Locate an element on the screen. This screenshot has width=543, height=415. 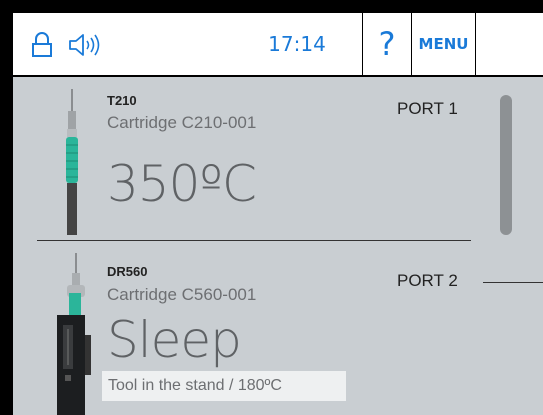
menu-button: MENU is located at coordinates (443, 44).